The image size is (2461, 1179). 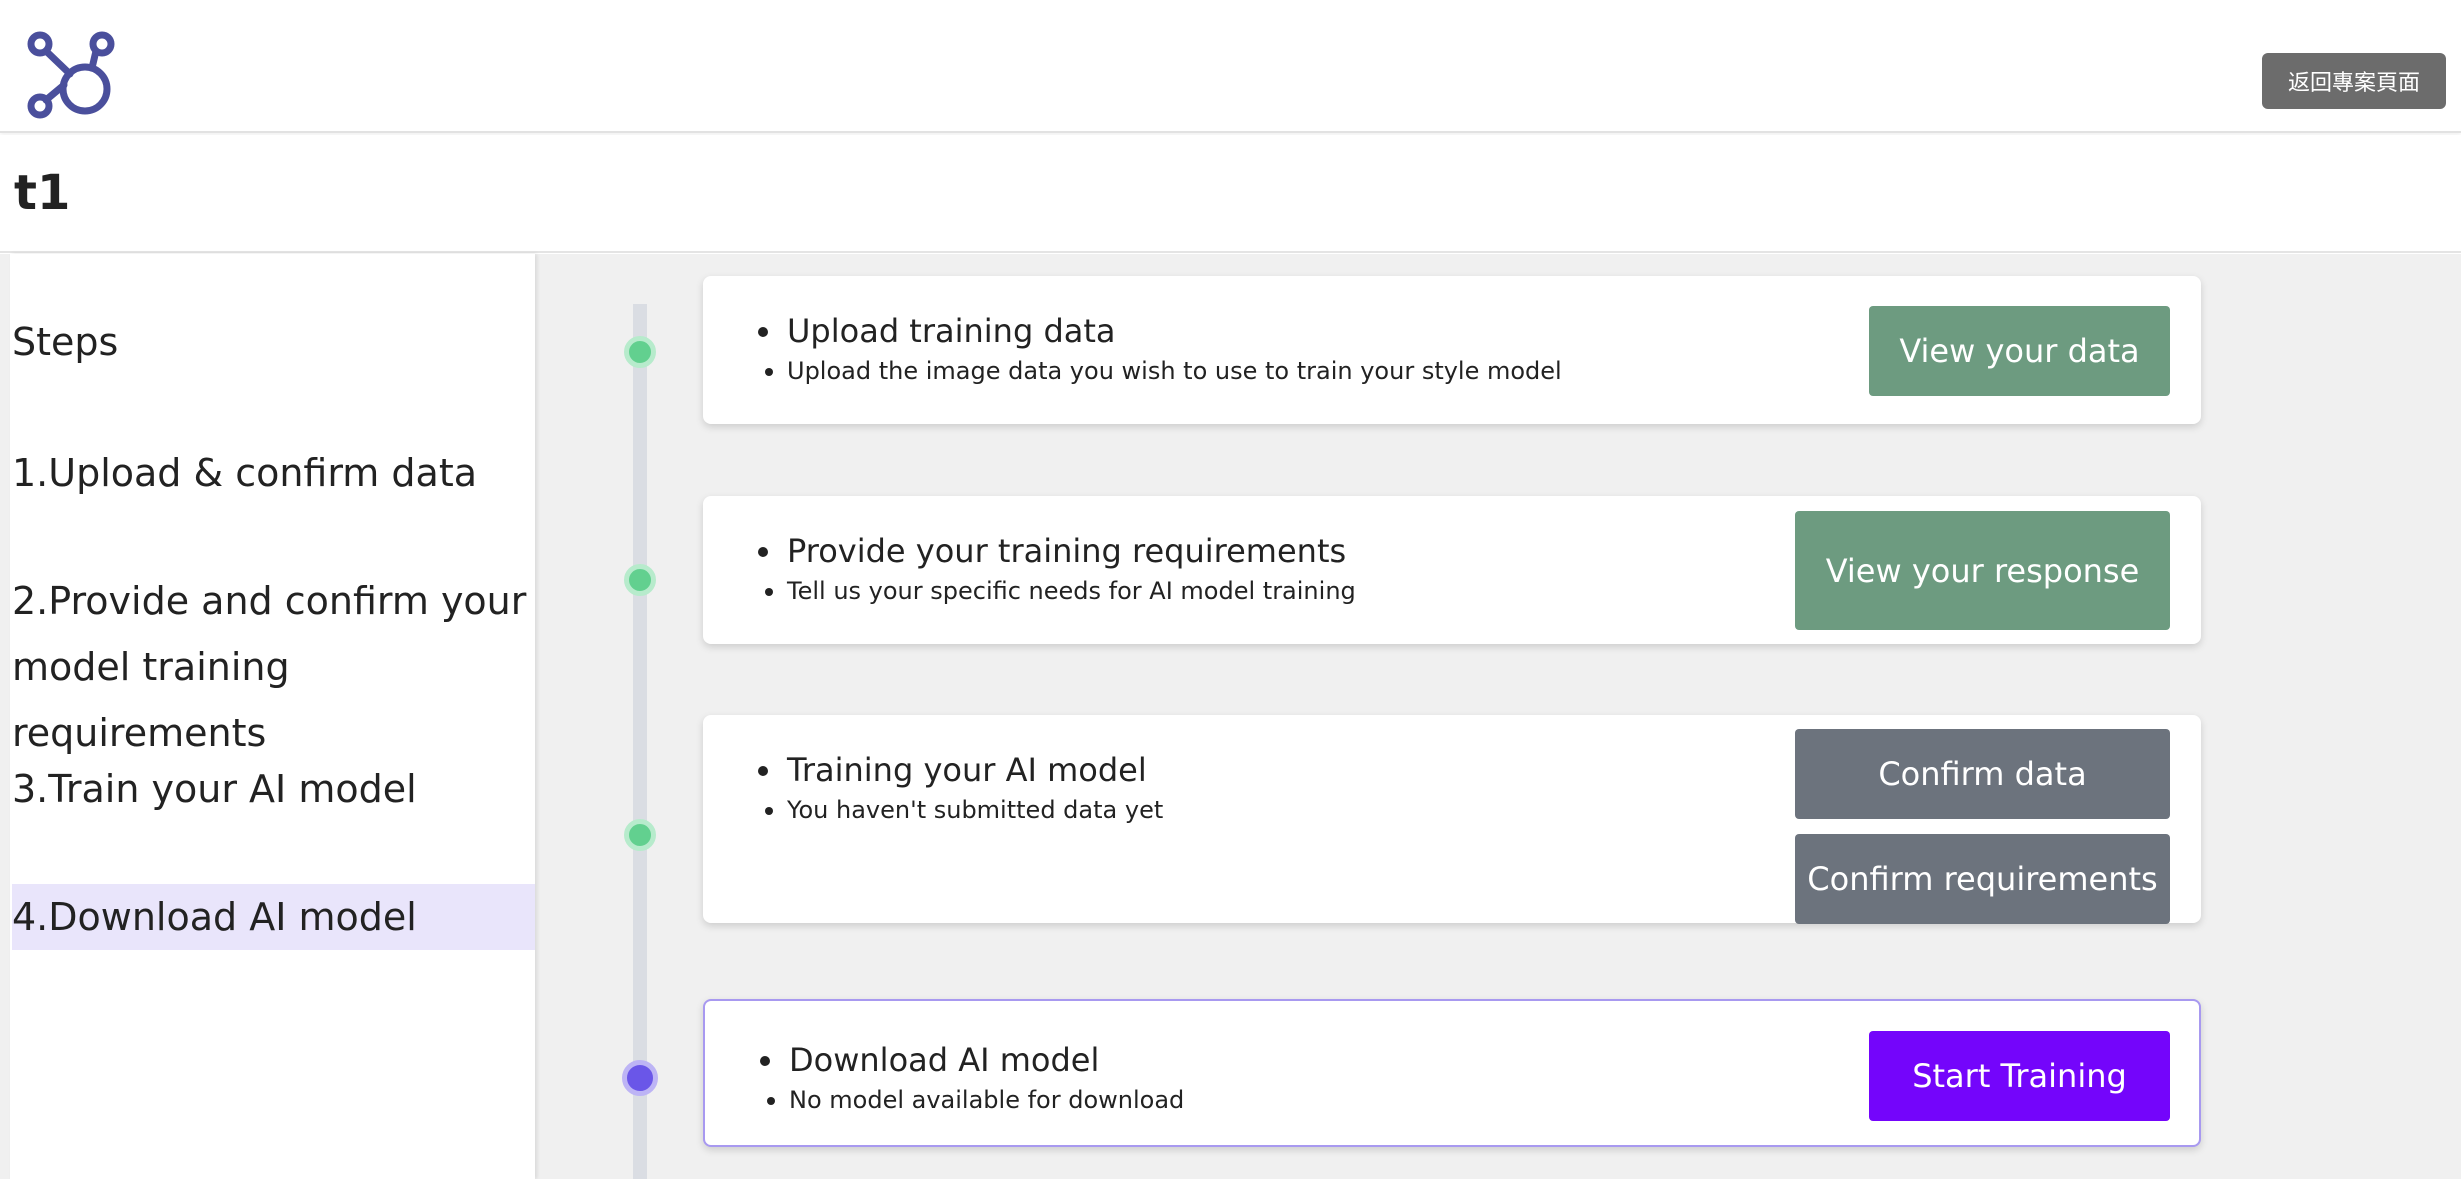 What do you see at coordinates (951, 331) in the screenshot?
I see `step-title: Upload training data` at bounding box center [951, 331].